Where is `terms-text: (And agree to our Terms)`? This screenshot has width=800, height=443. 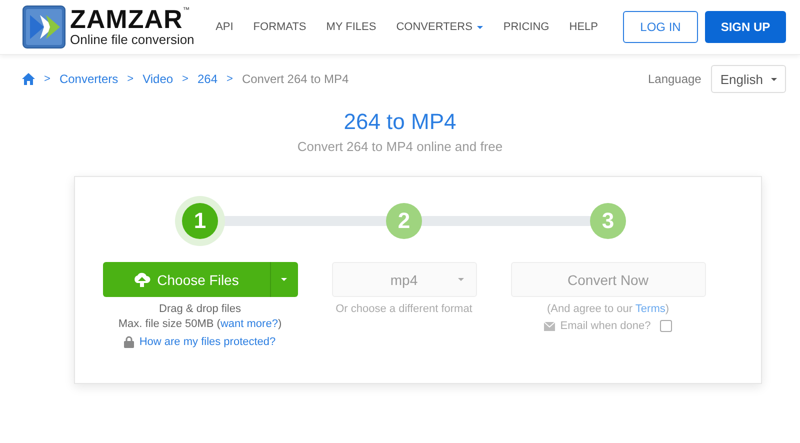 terms-text: (And agree to our Terms) is located at coordinates (608, 309).